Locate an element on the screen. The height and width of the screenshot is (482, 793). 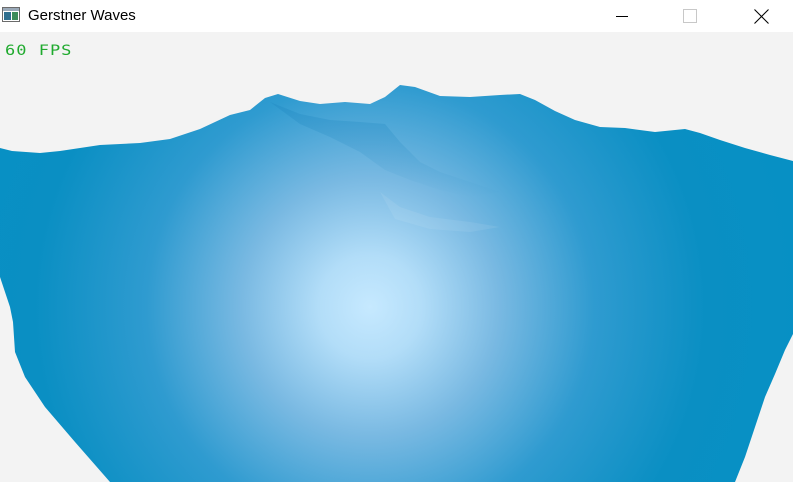
close-icon is located at coordinates (761, 16).